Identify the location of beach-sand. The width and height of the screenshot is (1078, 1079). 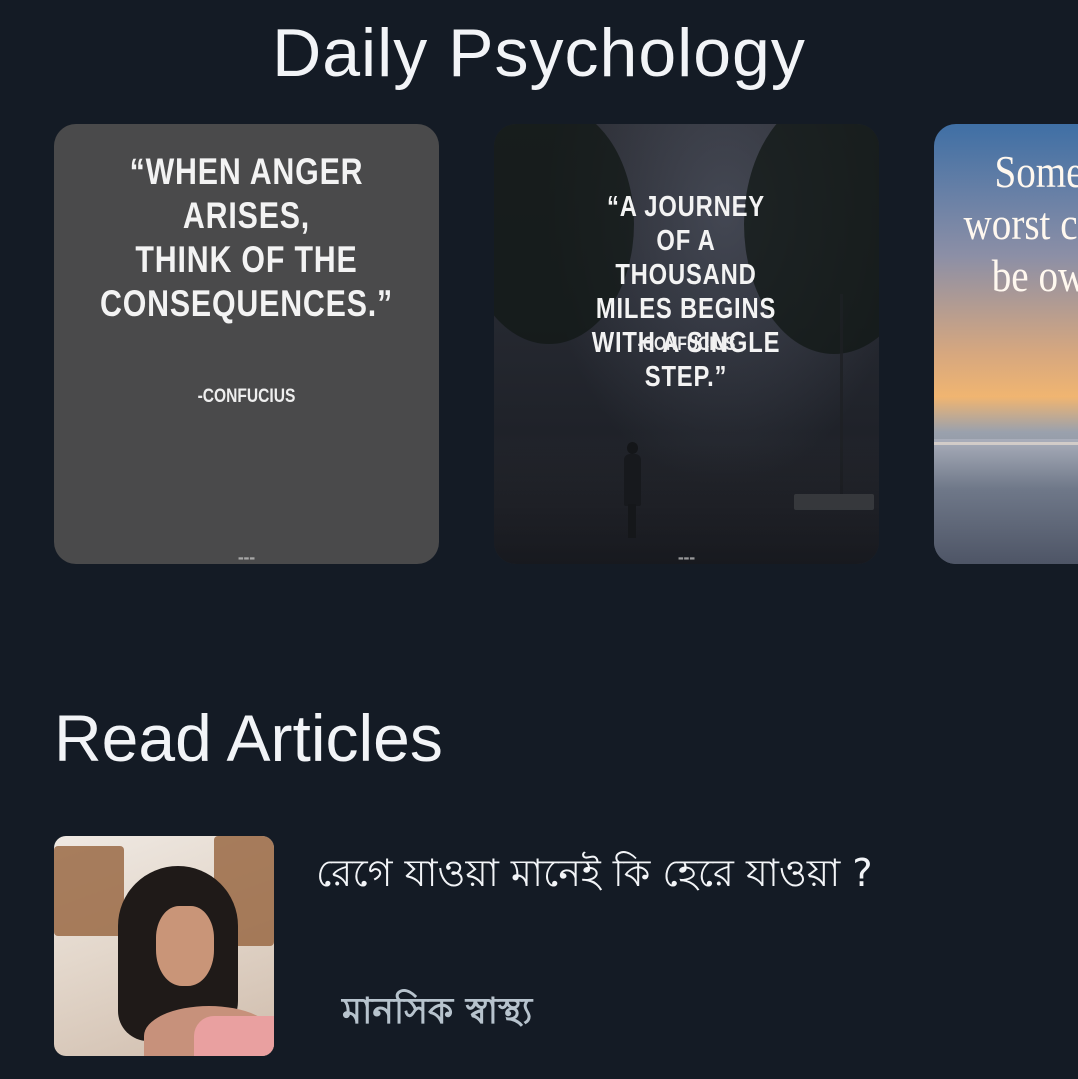
(1006, 501).